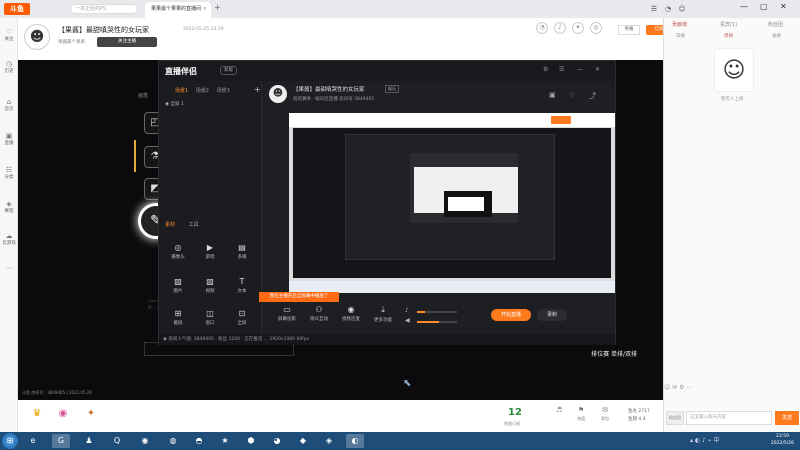 The width and height of the screenshot is (800, 450). Describe the element at coordinates (407, 383) in the screenshot. I see `mouse-cursor-icon: ⬉` at that location.